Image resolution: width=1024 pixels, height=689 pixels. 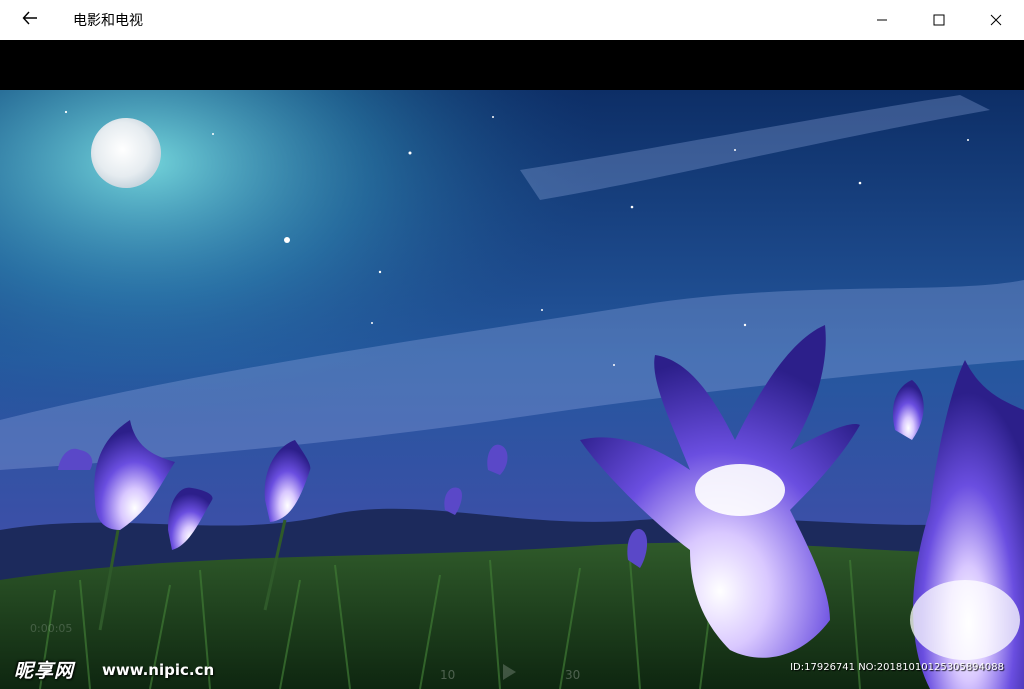 What do you see at coordinates (158, 670) in the screenshot?
I see `watermark-url: www.nipic.cn` at bounding box center [158, 670].